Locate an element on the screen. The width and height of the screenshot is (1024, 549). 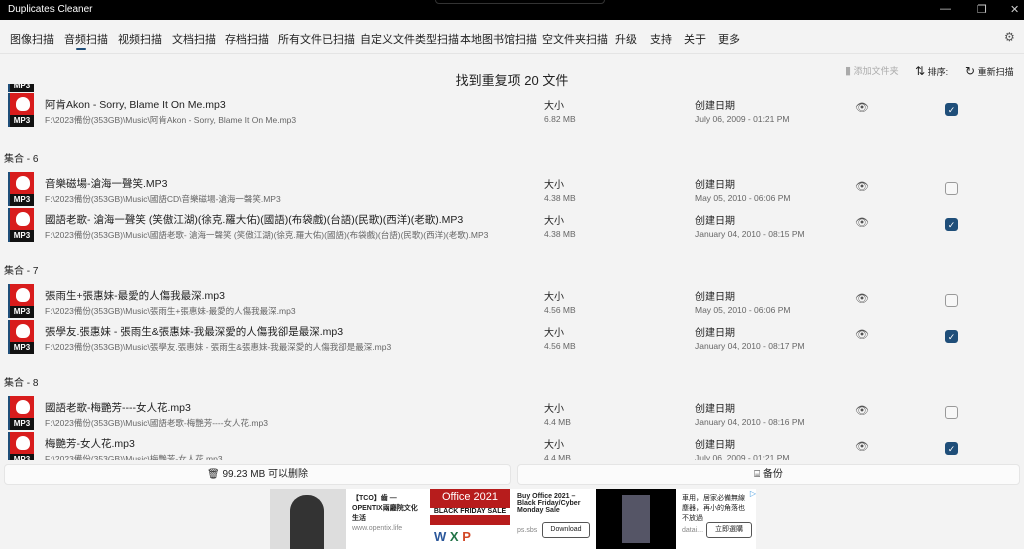
backup-button: ⌸ 备份 is located at coordinates (768, 474).